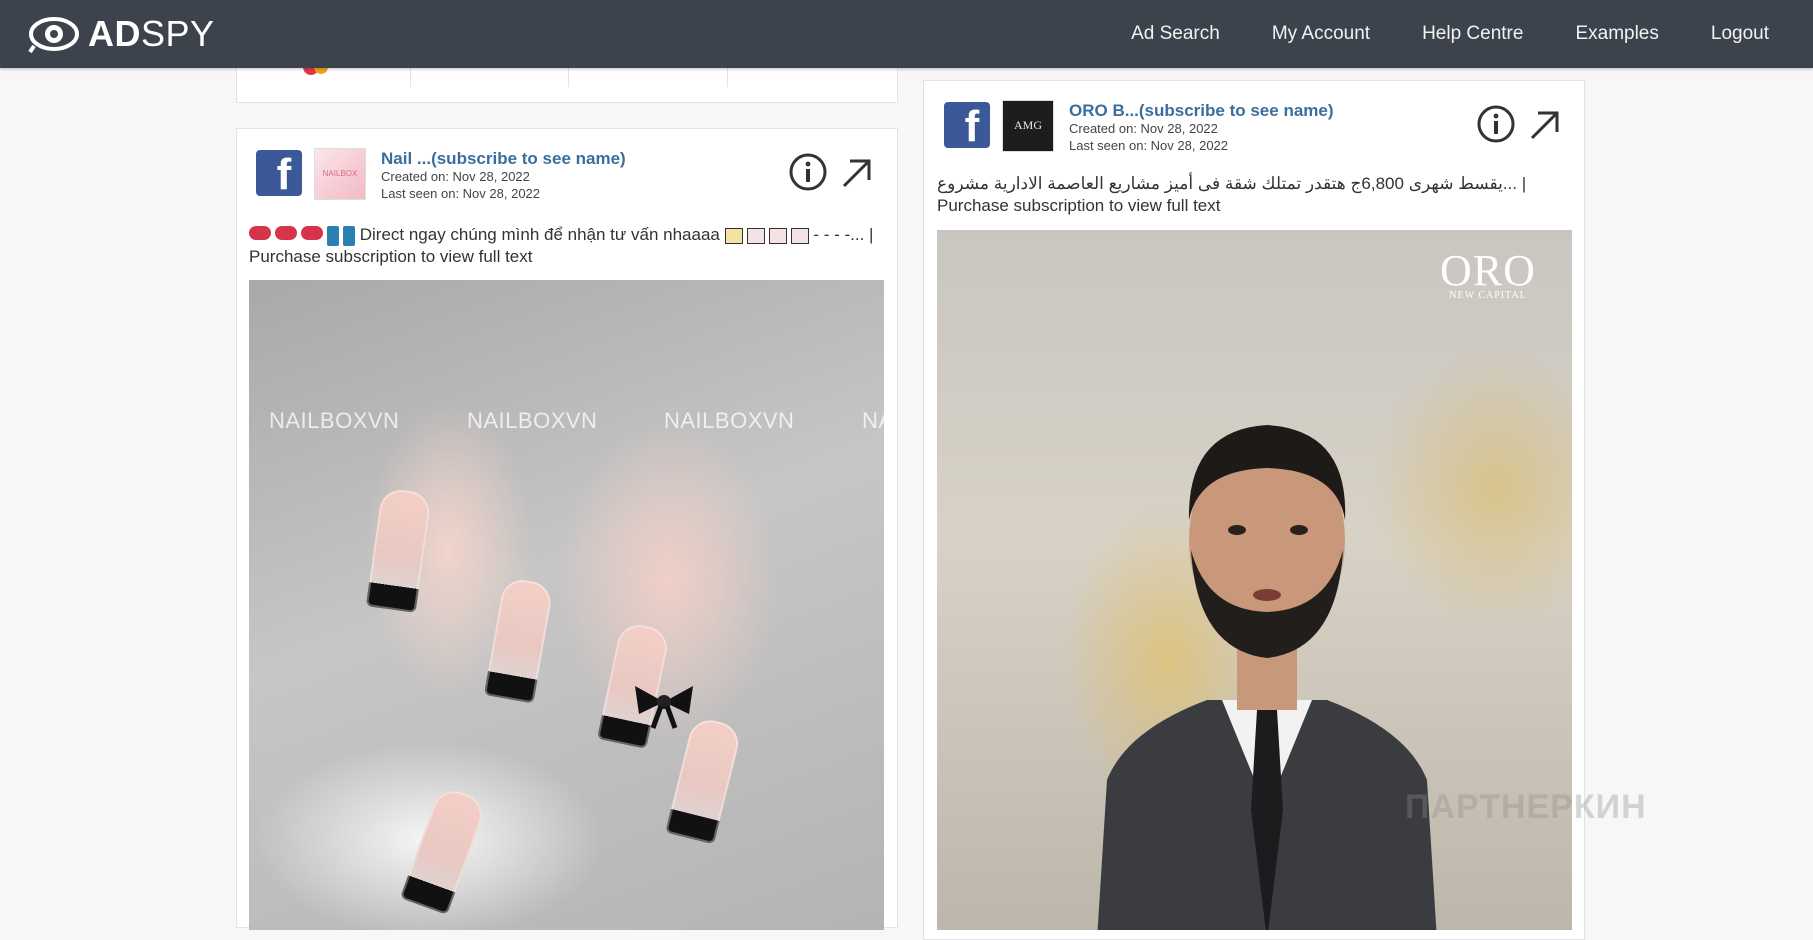 The width and height of the screenshot is (1813, 940). I want to click on nav-logout: Logout, so click(1740, 34).